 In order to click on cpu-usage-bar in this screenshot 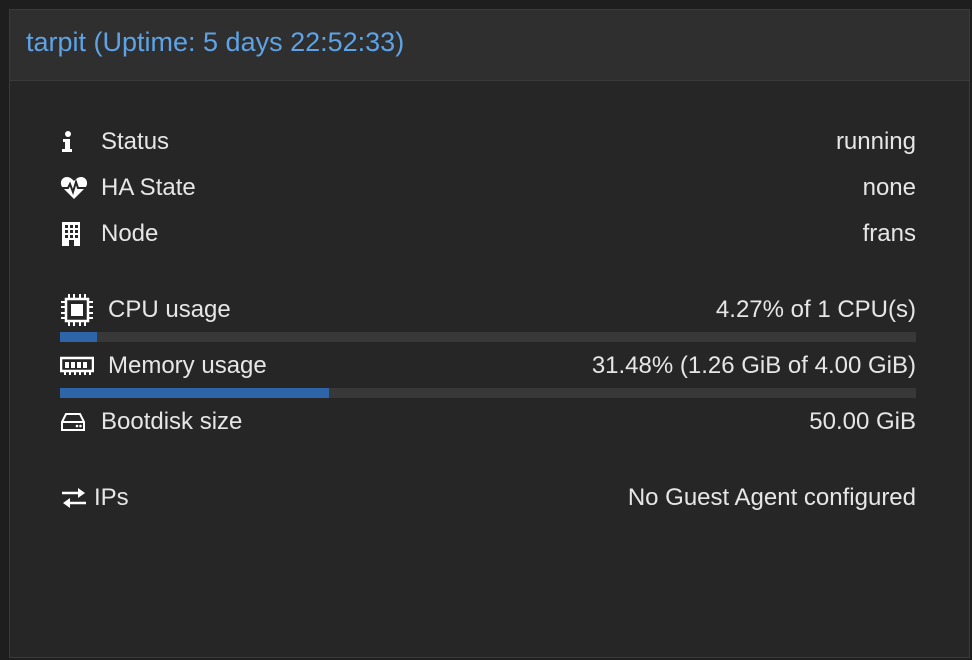, I will do `click(488, 337)`.